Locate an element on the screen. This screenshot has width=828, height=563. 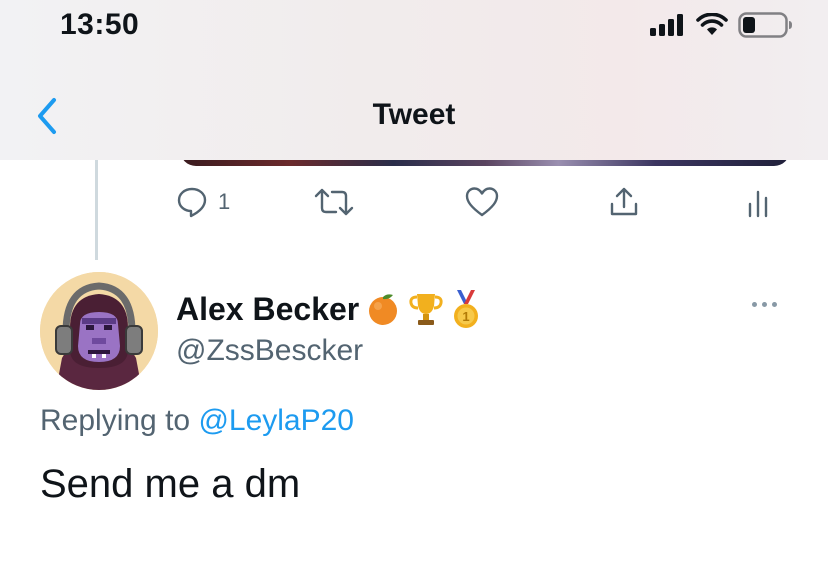
tweet-action-bar: 1 is located at coordinates (414, 206).